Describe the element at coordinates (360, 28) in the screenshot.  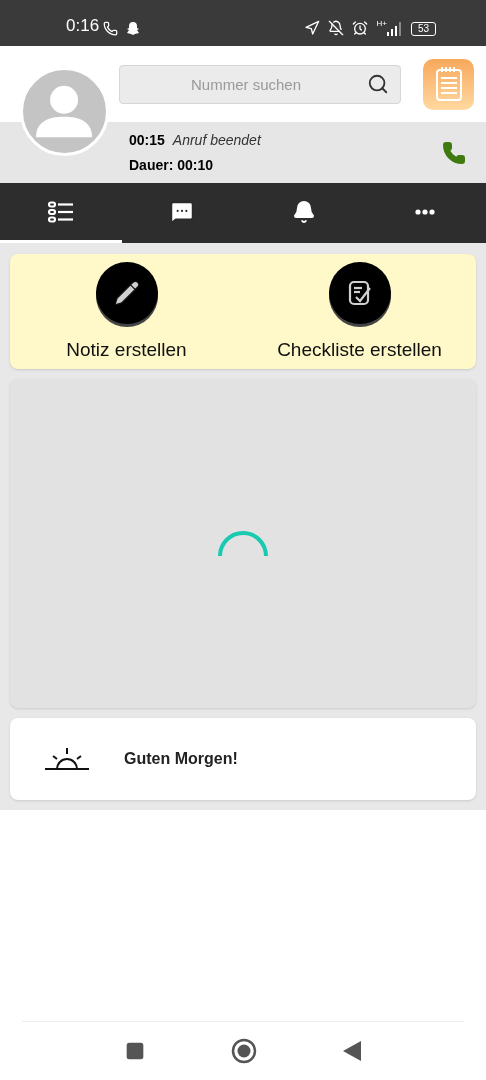
I see `alarm-icon` at that location.